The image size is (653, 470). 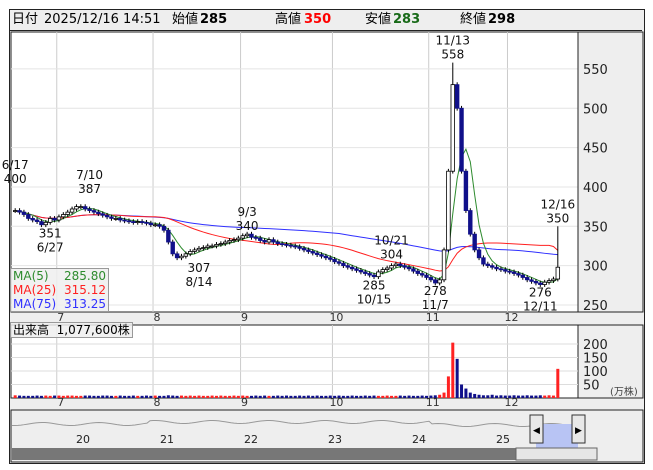 What do you see at coordinates (452, 41) in the screenshot?
I see `annotation-date: 11/13` at bounding box center [452, 41].